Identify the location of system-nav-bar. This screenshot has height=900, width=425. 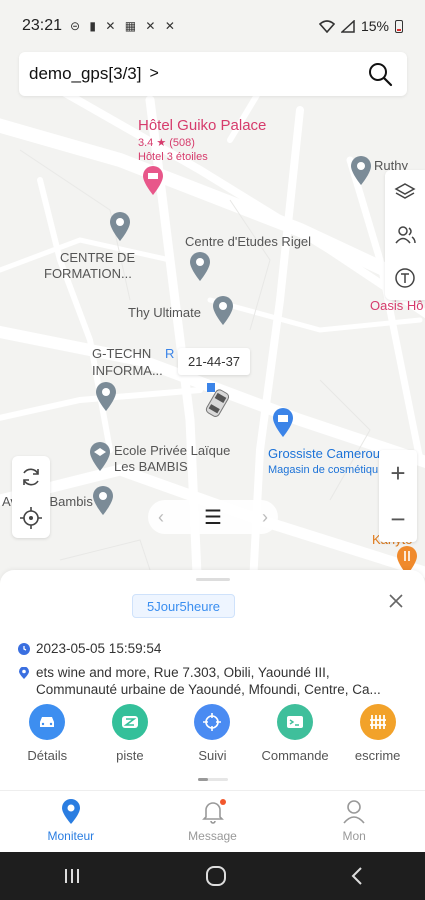
(212, 876).